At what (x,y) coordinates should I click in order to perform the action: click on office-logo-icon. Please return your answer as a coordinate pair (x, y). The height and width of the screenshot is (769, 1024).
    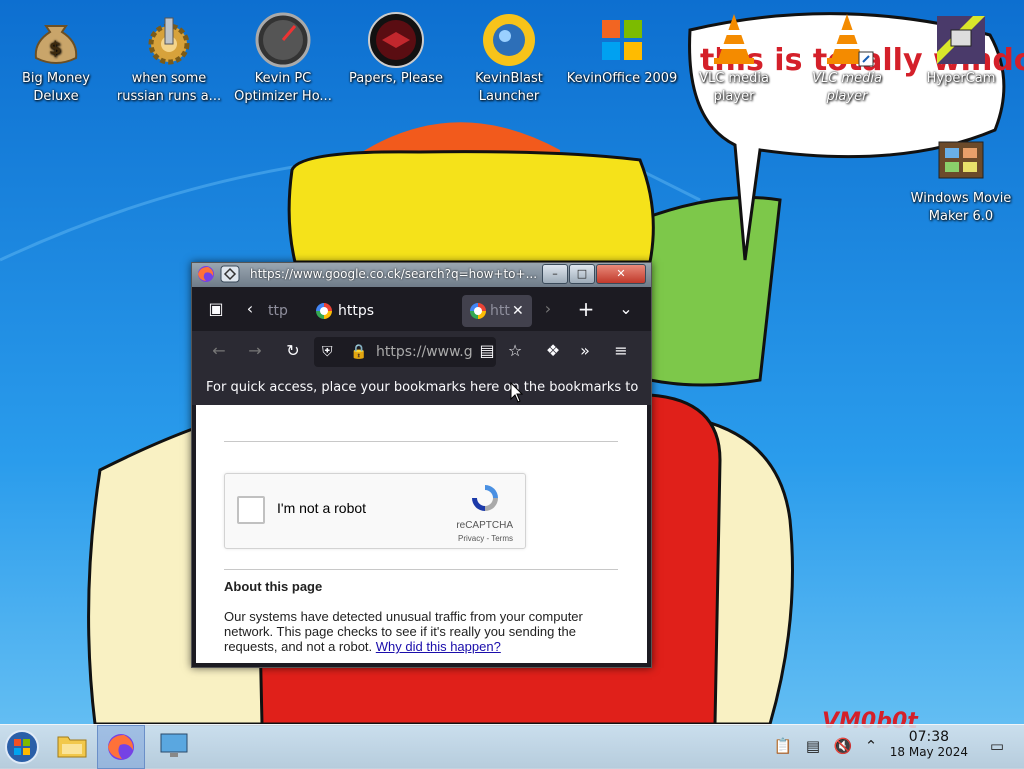
    Looking at the image, I should click on (622, 40).